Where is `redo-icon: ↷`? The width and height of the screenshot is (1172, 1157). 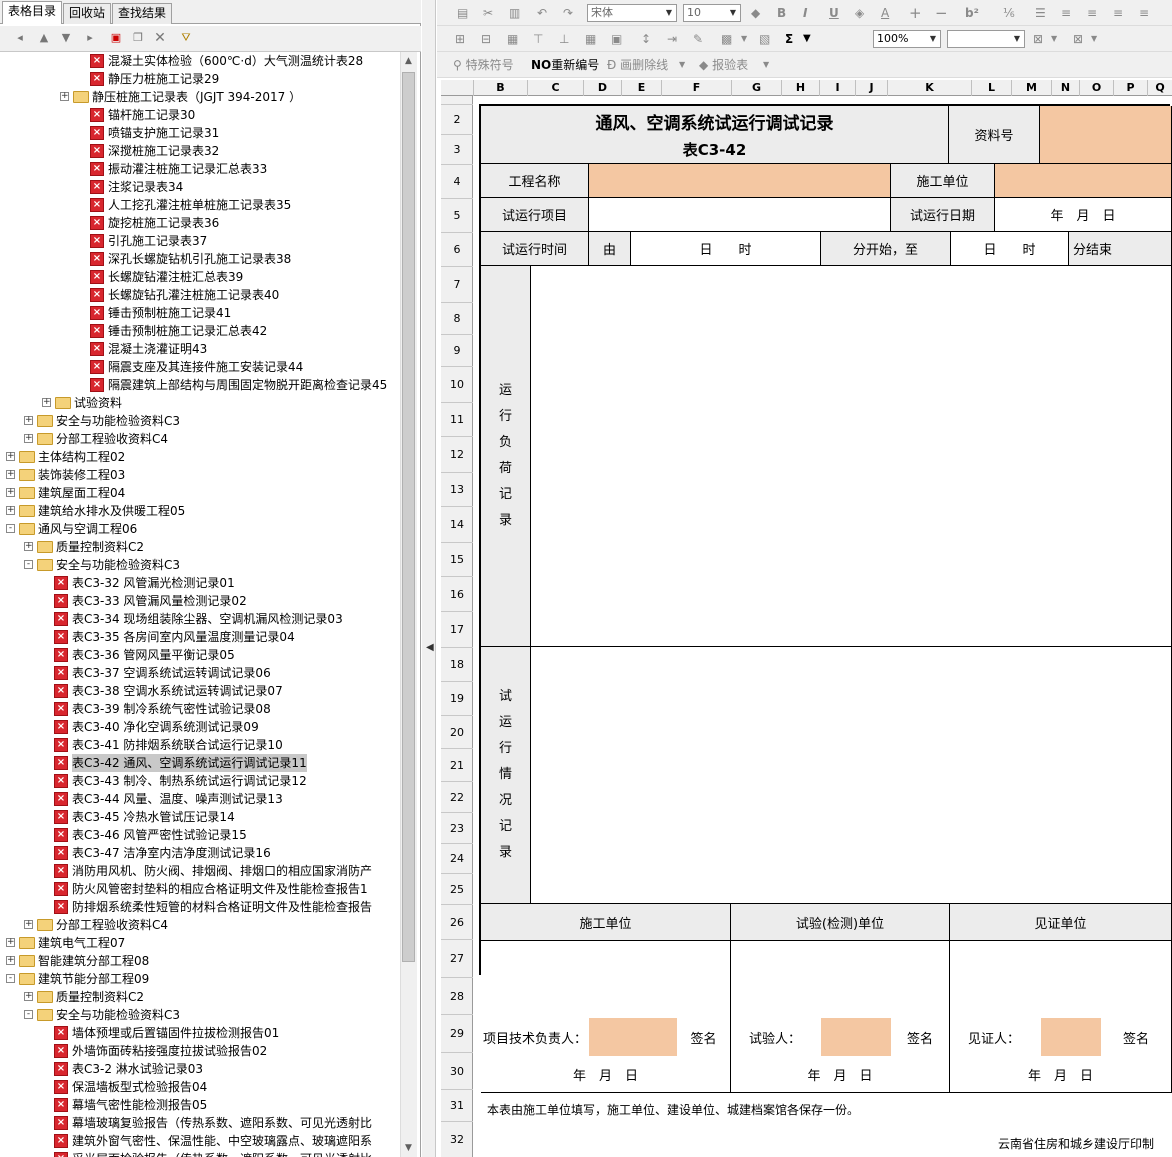 redo-icon: ↷ is located at coordinates (568, 13).